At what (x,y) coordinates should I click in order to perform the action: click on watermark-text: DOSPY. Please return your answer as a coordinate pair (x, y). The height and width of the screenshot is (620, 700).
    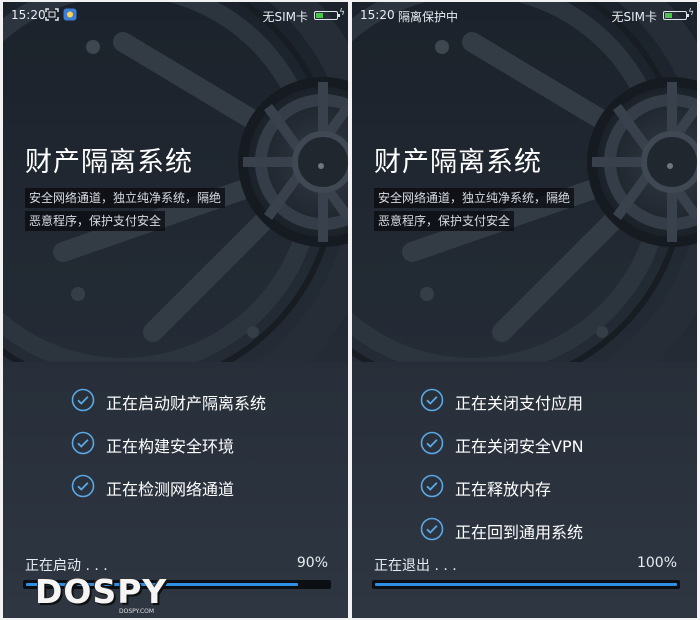
    Looking at the image, I should click on (101, 591).